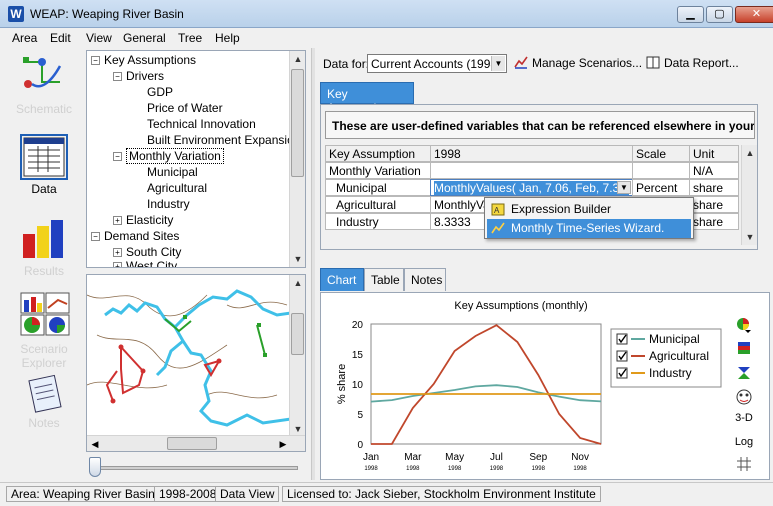 The width and height of the screenshot is (773, 506). I want to click on row-name-cell: Municipal, so click(378, 187).